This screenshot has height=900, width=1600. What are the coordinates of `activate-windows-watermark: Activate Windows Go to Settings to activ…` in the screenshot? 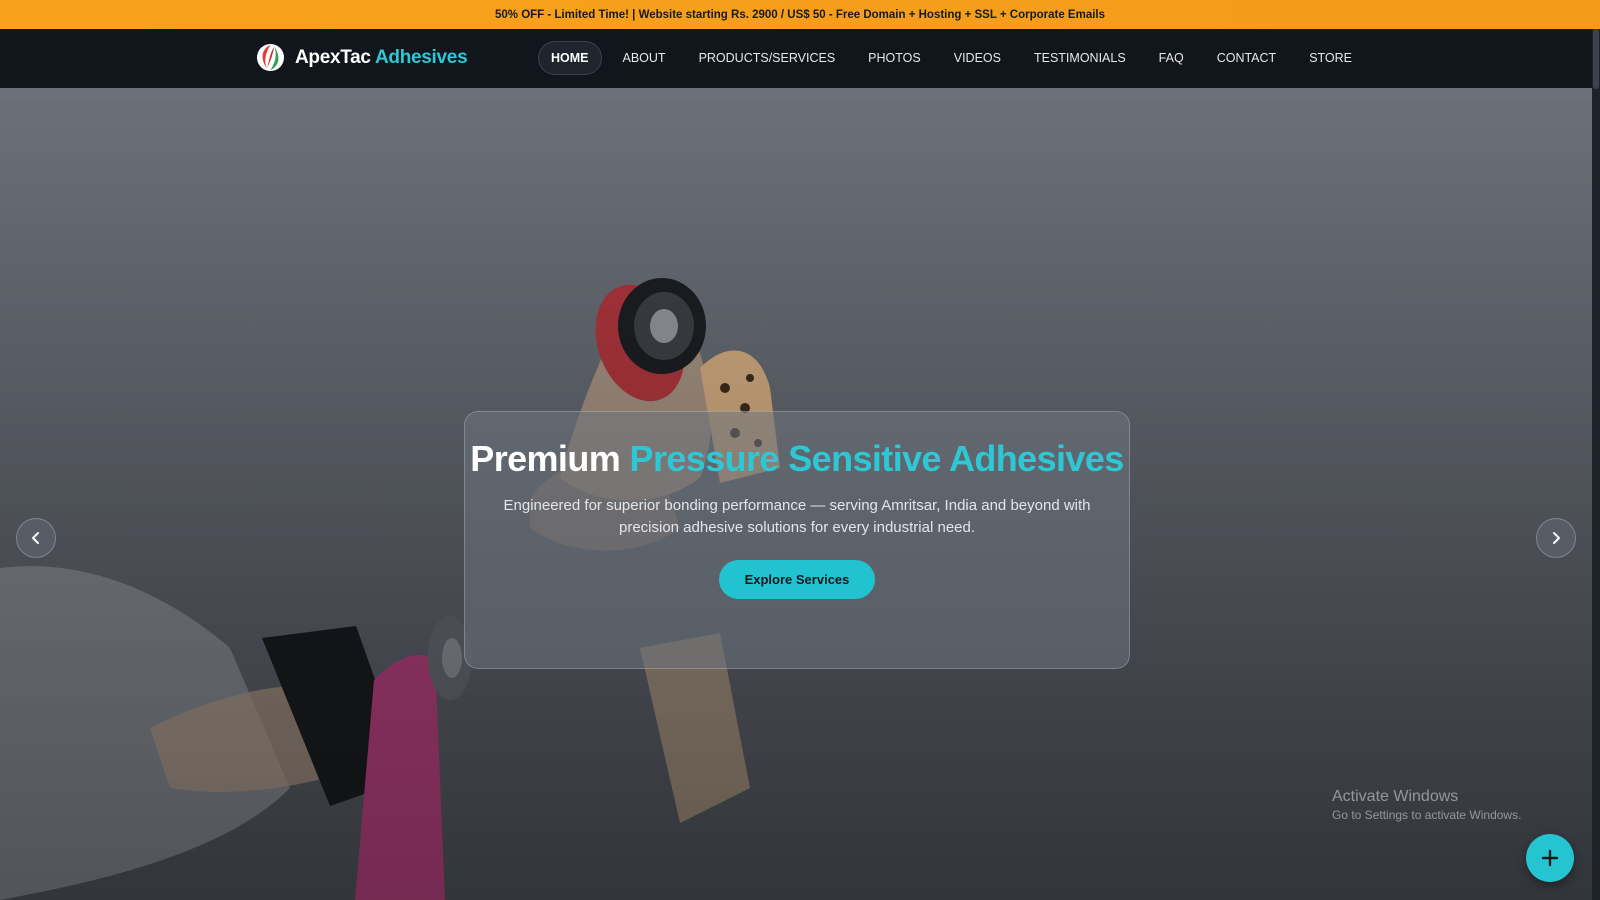 It's located at (1426, 805).